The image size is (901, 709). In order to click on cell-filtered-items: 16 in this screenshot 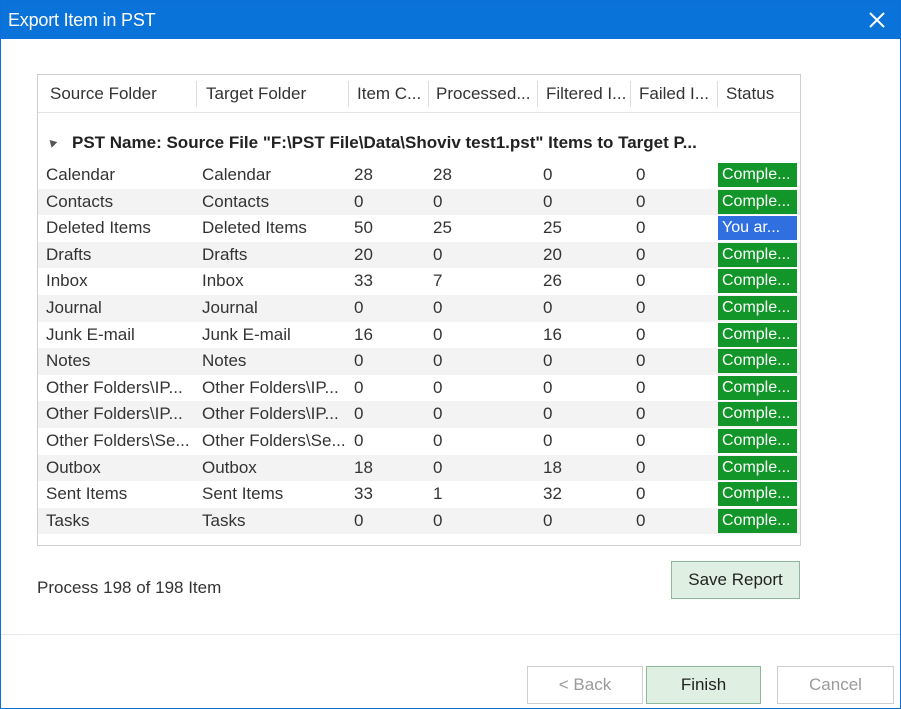, I will do `click(552, 334)`.